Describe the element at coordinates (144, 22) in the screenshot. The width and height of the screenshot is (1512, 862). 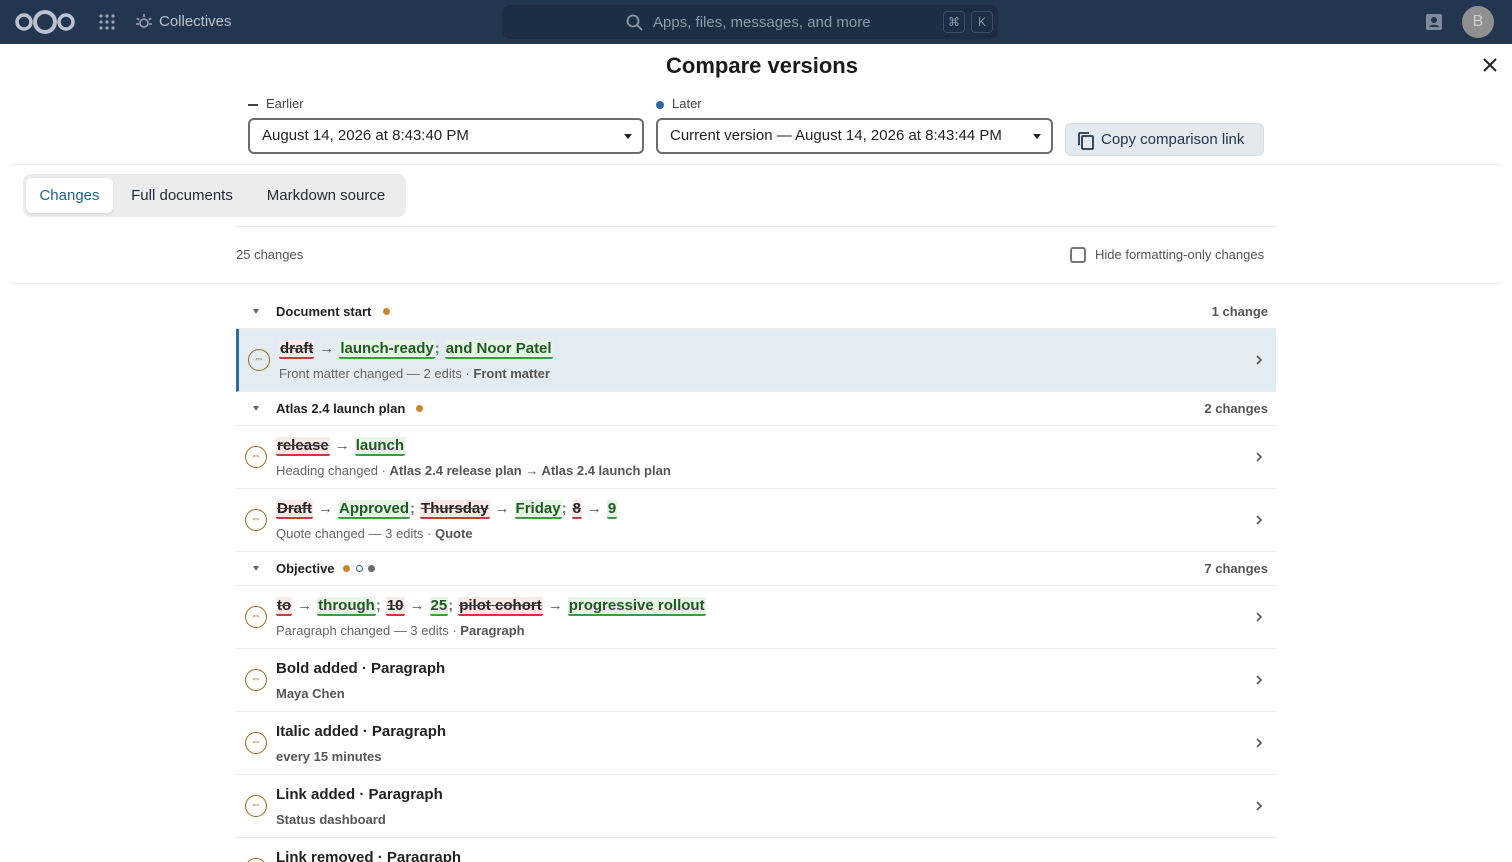
I see `collectives-icon` at that location.